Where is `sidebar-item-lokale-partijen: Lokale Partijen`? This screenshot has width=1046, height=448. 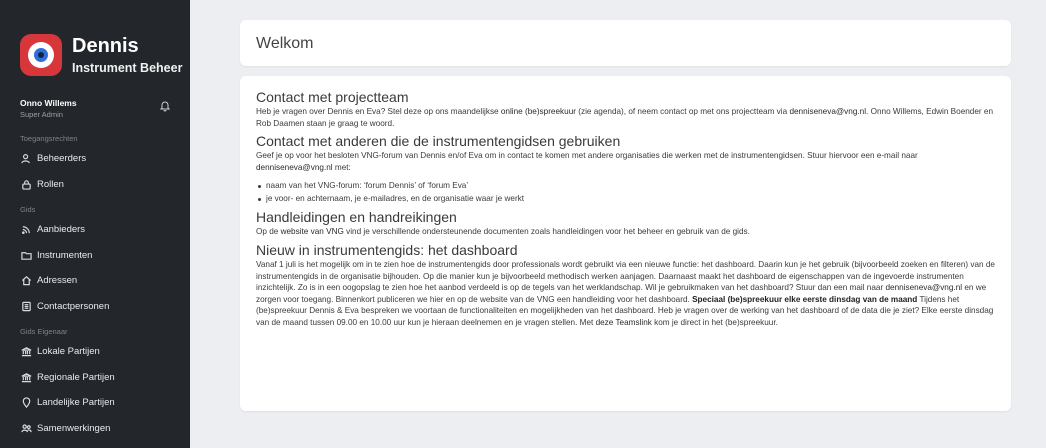
sidebar-item-lokale-partijen: Lokale Partijen is located at coordinates (95, 352).